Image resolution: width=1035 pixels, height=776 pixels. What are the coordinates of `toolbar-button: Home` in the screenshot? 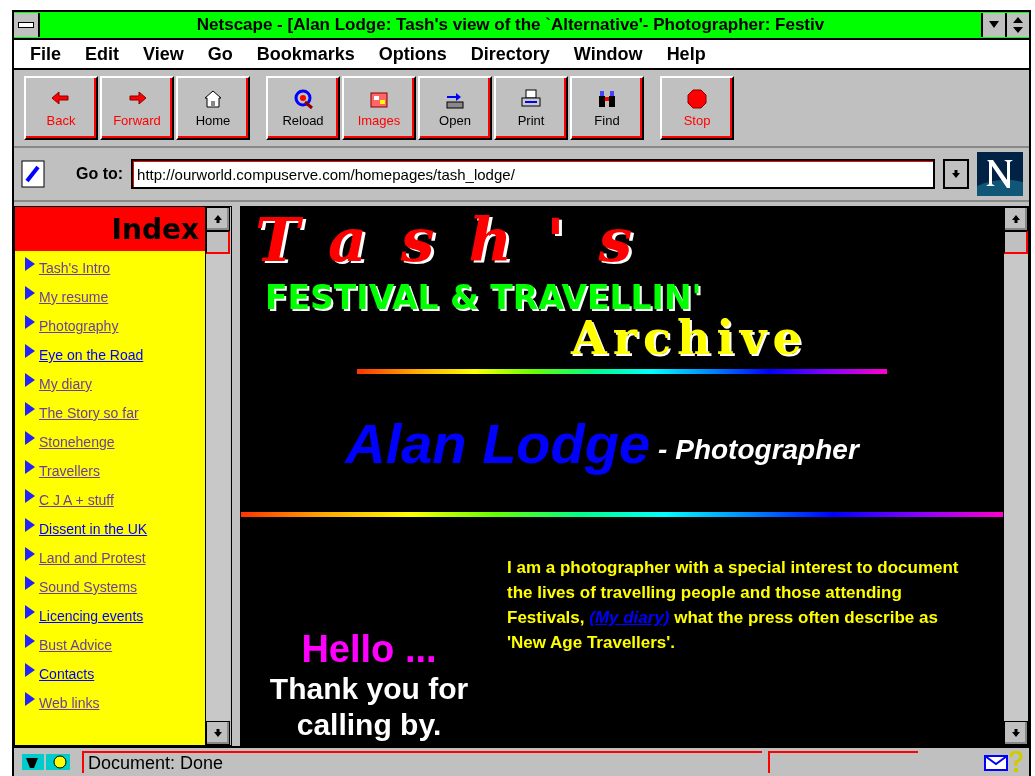 It's located at (213, 108).